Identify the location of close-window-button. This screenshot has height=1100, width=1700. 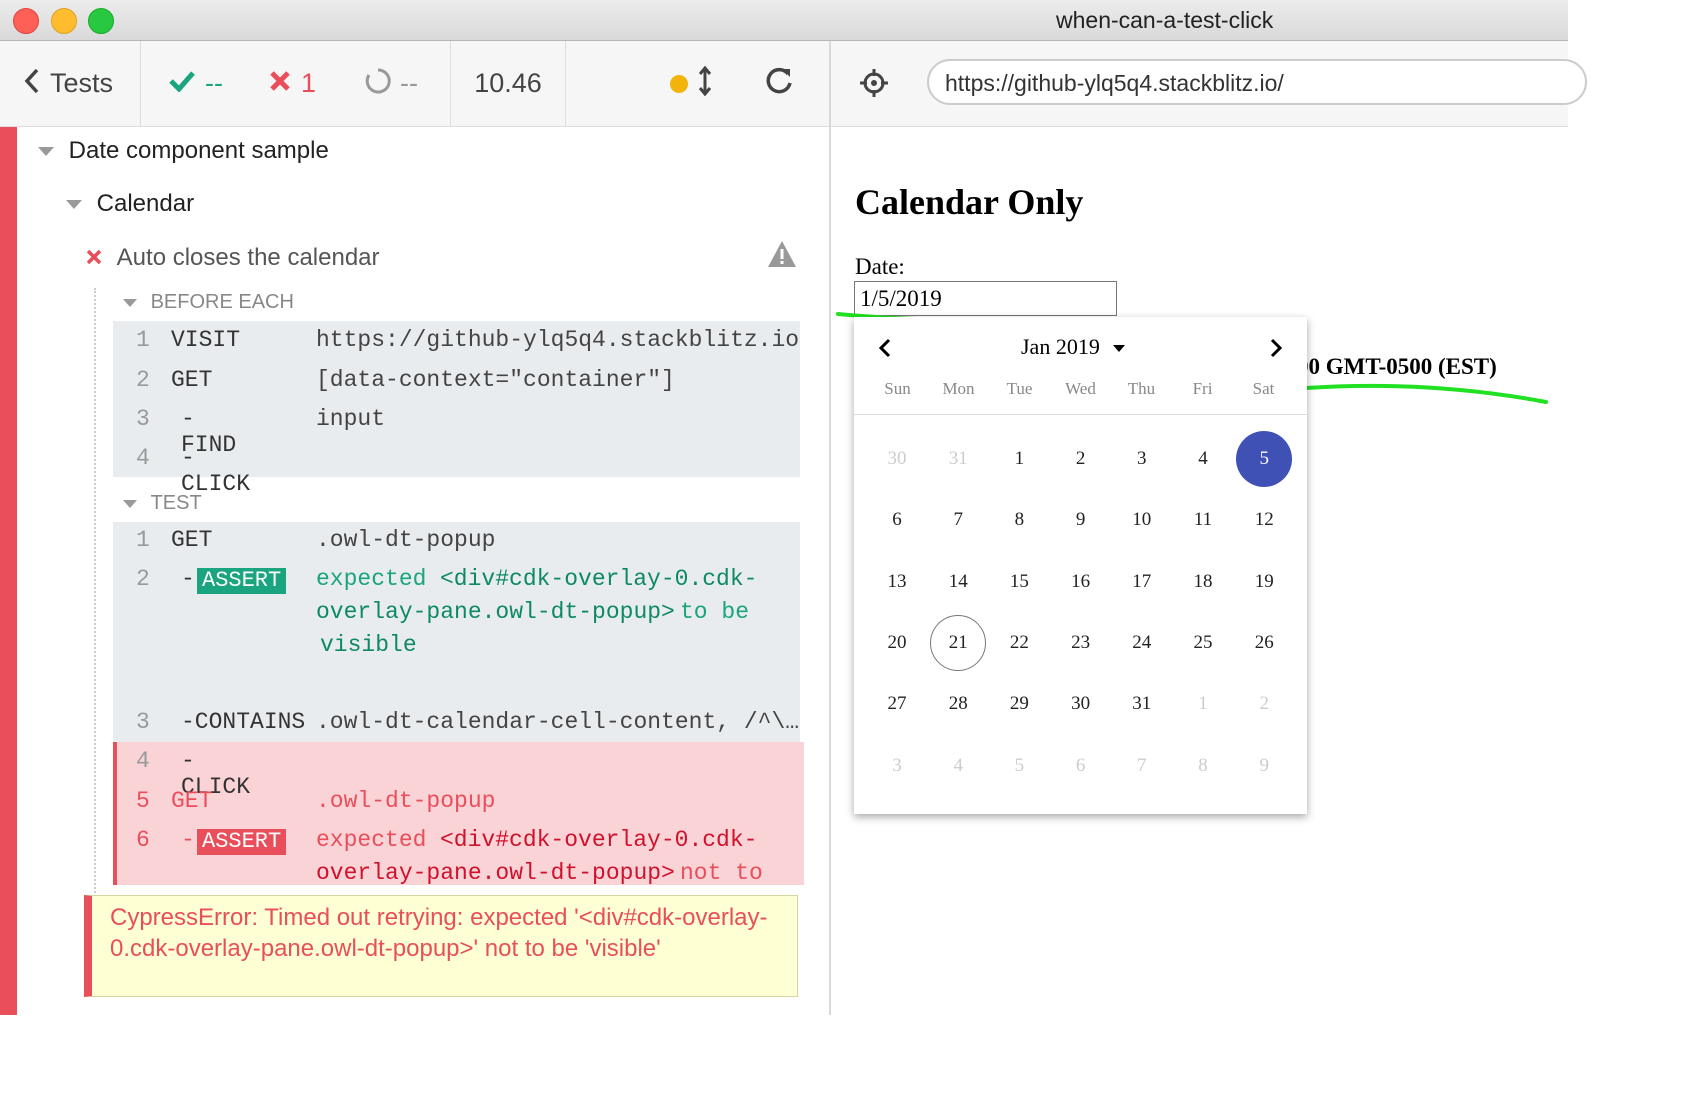
(26, 21).